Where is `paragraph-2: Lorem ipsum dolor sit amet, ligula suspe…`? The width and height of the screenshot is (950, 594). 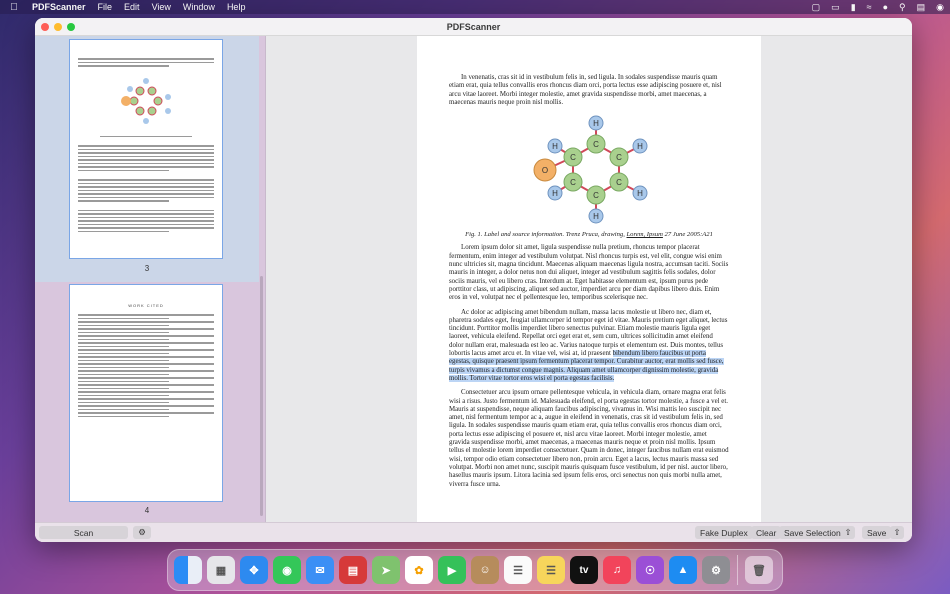
paragraph-2: Lorem ipsum dolor sit amet, ligula suspe… is located at coordinates (589, 273).